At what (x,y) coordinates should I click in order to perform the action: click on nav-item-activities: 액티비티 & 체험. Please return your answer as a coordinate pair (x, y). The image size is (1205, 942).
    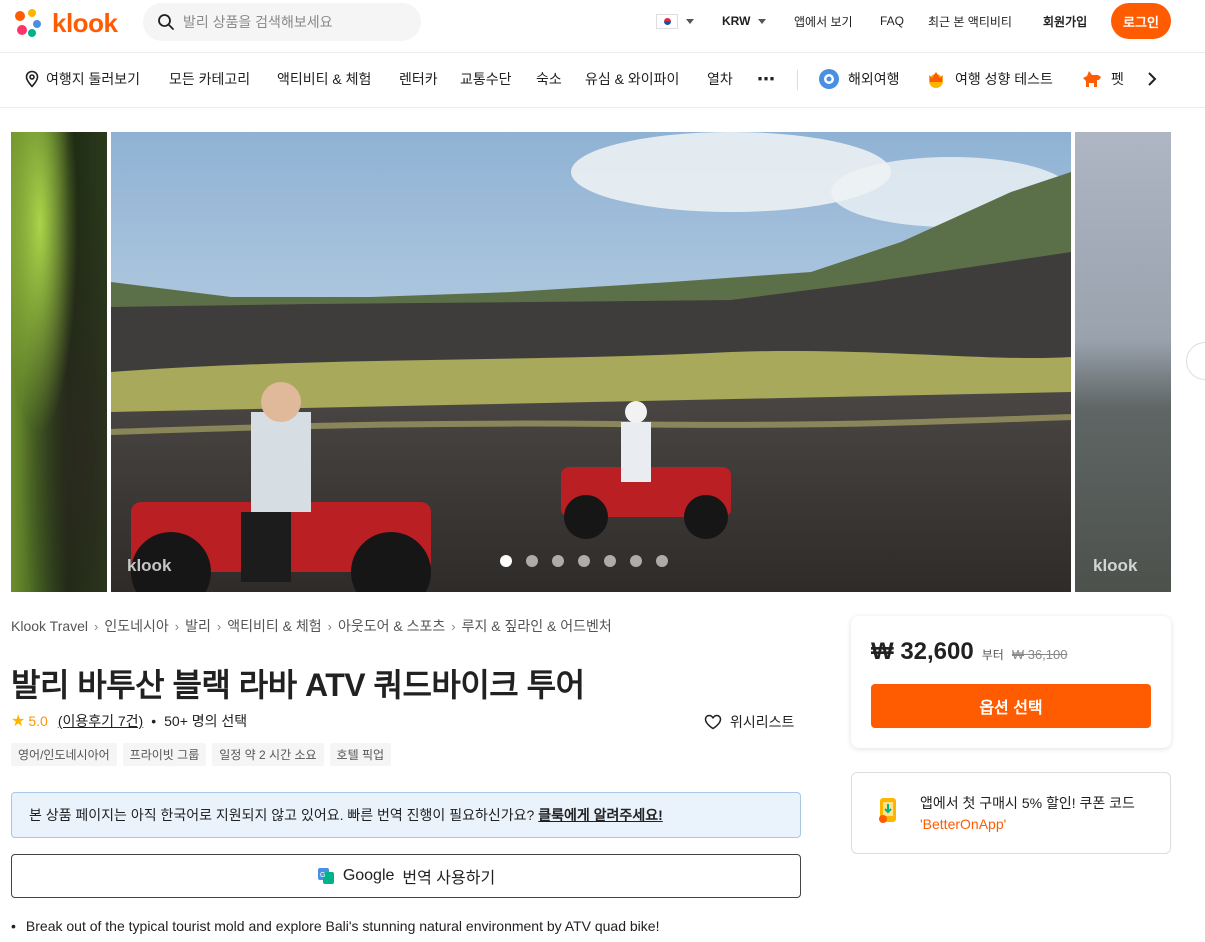
    Looking at the image, I should click on (324, 79).